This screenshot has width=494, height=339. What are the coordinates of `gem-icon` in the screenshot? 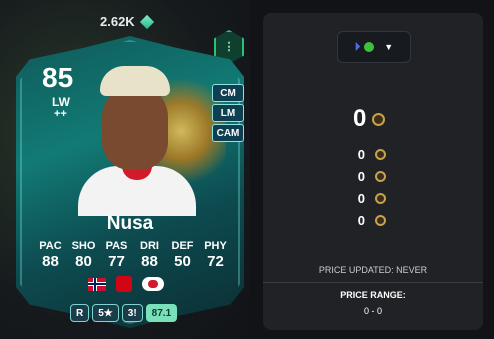 It's located at (146, 21).